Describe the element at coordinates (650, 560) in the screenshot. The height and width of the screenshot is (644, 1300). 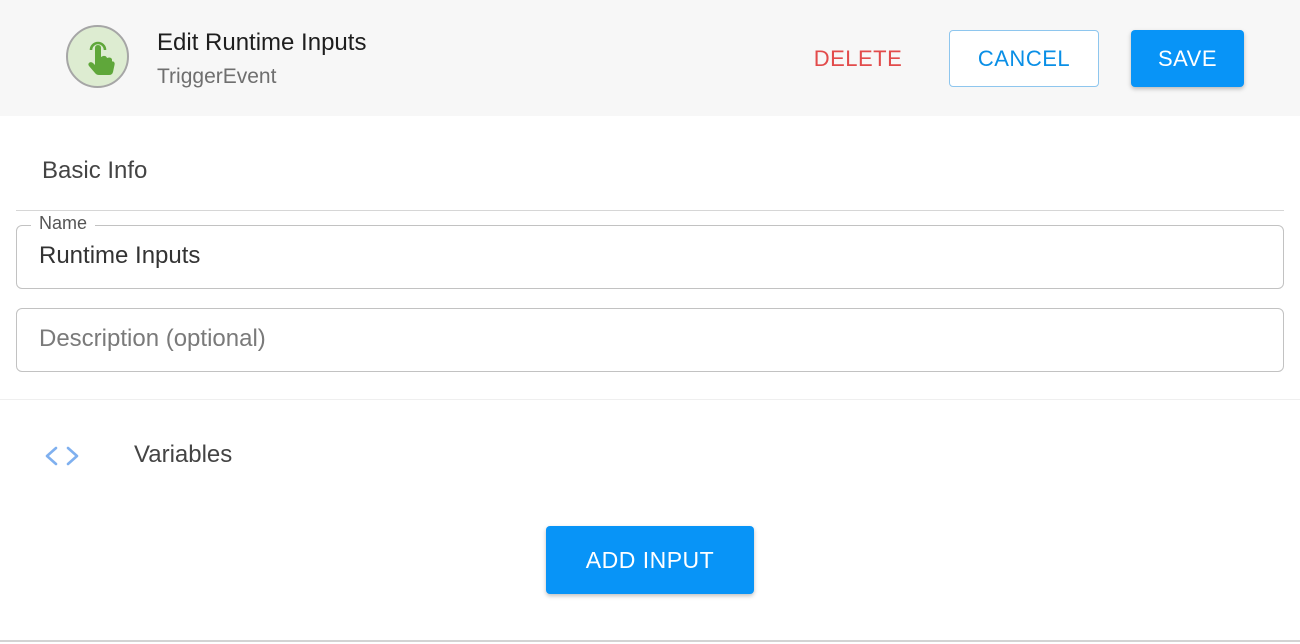
I see `add-input-button: ADD INPUT` at that location.